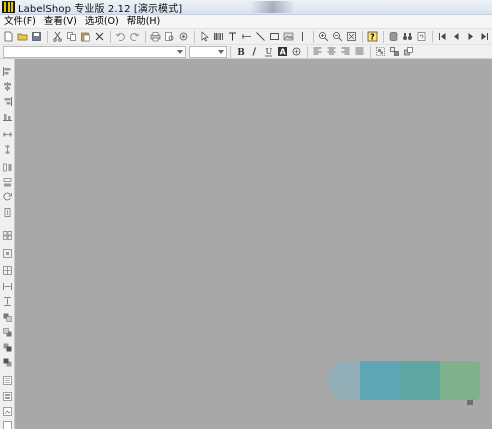 The height and width of the screenshot is (429, 492). What do you see at coordinates (254, 51) in the screenshot?
I see `italic-icon` at bounding box center [254, 51].